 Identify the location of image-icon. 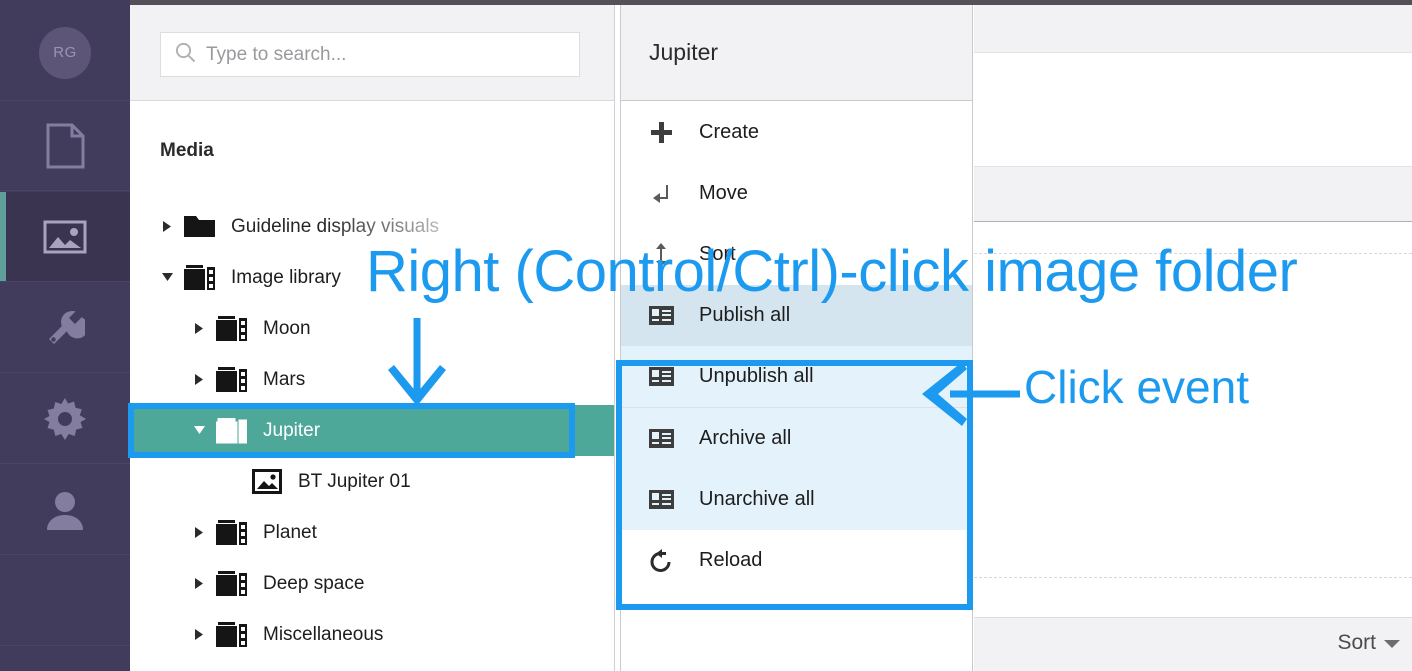
(65, 237).